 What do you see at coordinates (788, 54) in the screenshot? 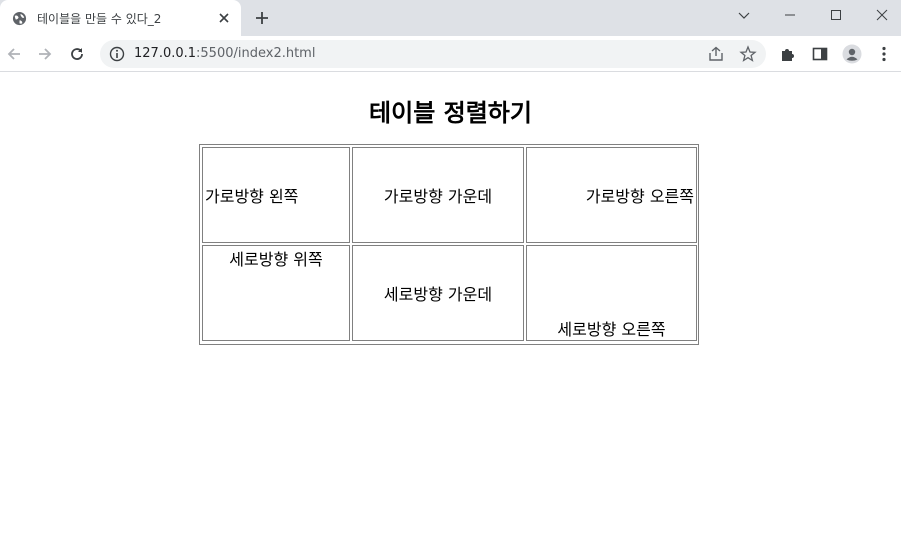
I see `extensions-puzzle-icon` at bounding box center [788, 54].